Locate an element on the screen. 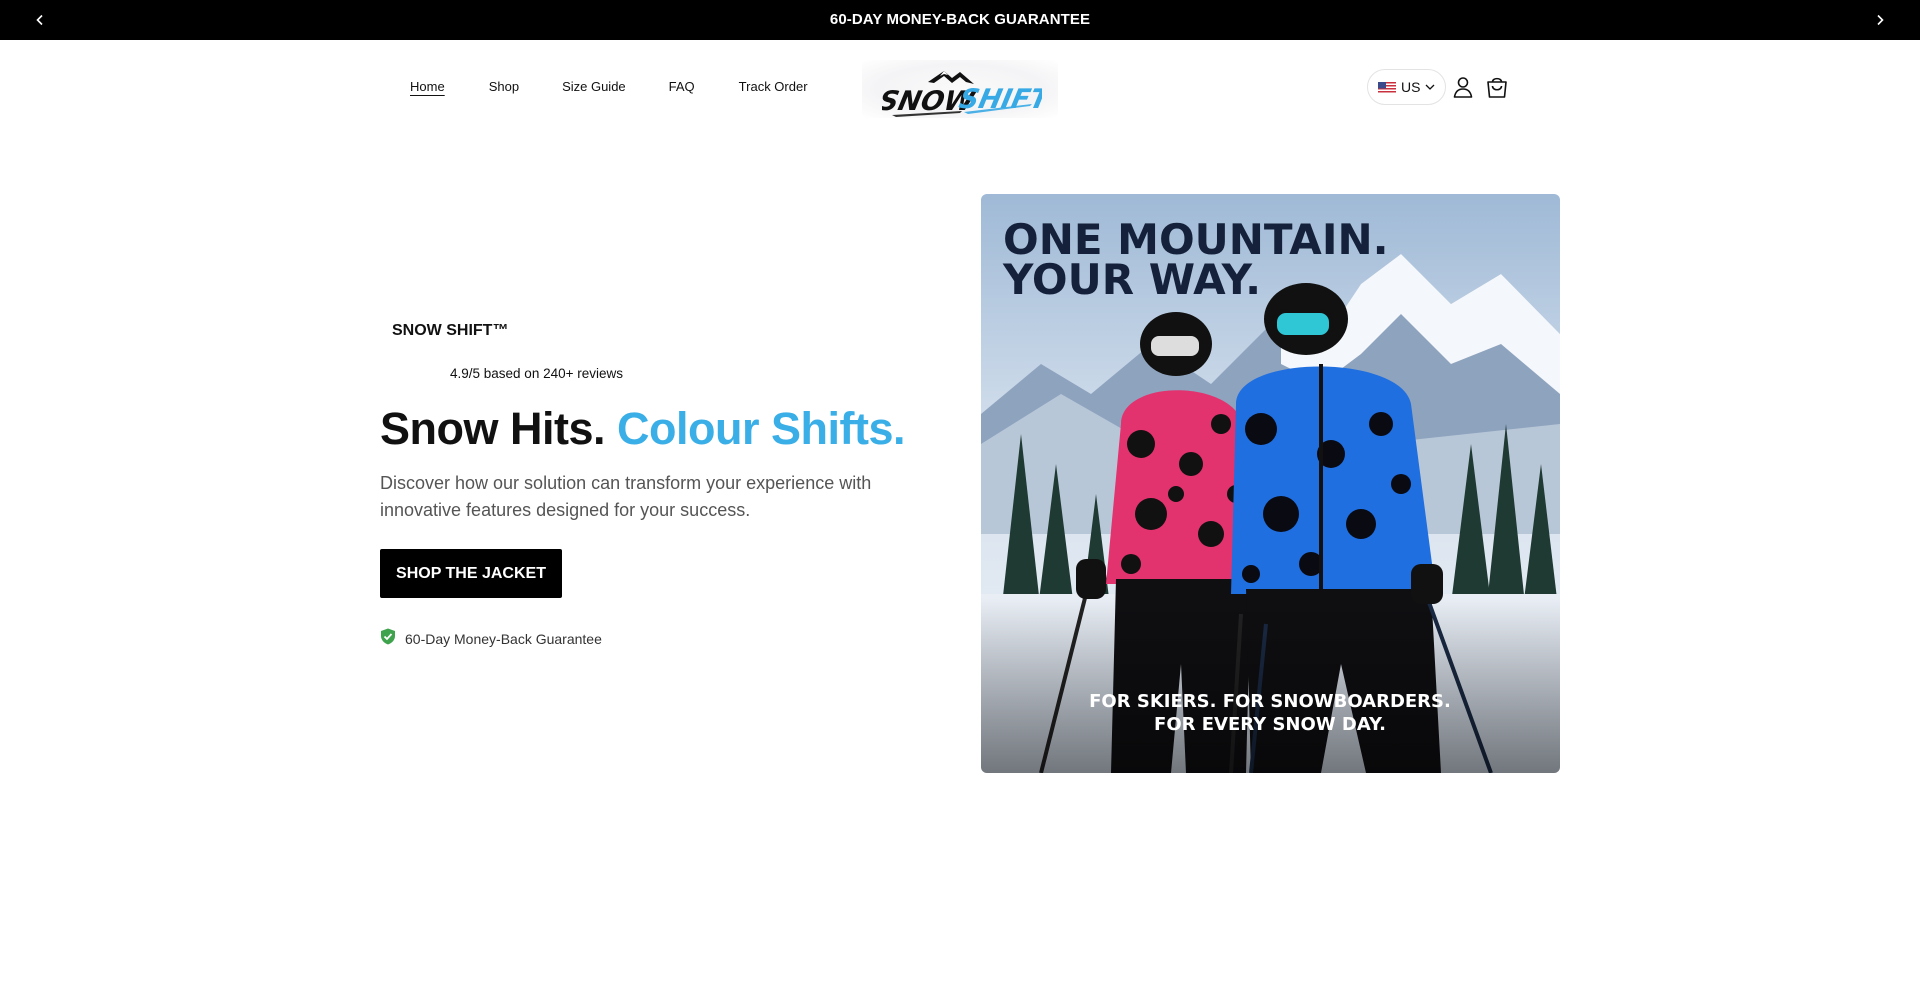 The image size is (1920, 993). guarantee-text: 60-Day Money-Back Guarantee is located at coordinates (503, 639).